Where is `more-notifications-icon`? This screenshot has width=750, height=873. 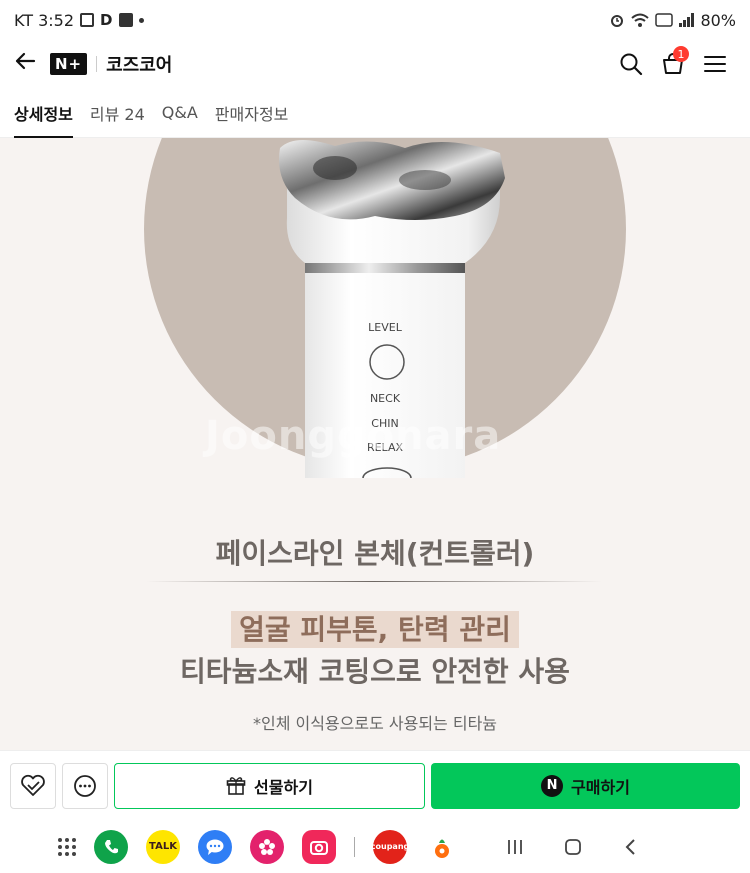 more-notifications-icon is located at coordinates (141, 20).